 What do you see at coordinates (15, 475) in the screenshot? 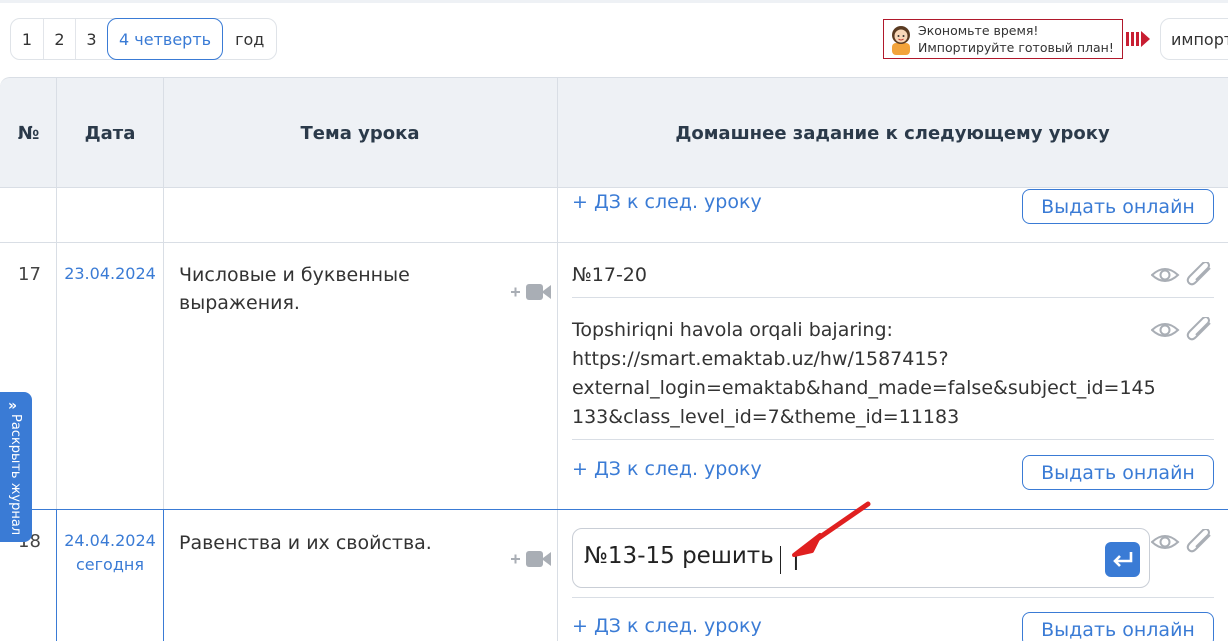
I see `expand-journal-label: Раскрыть журнал` at bounding box center [15, 475].